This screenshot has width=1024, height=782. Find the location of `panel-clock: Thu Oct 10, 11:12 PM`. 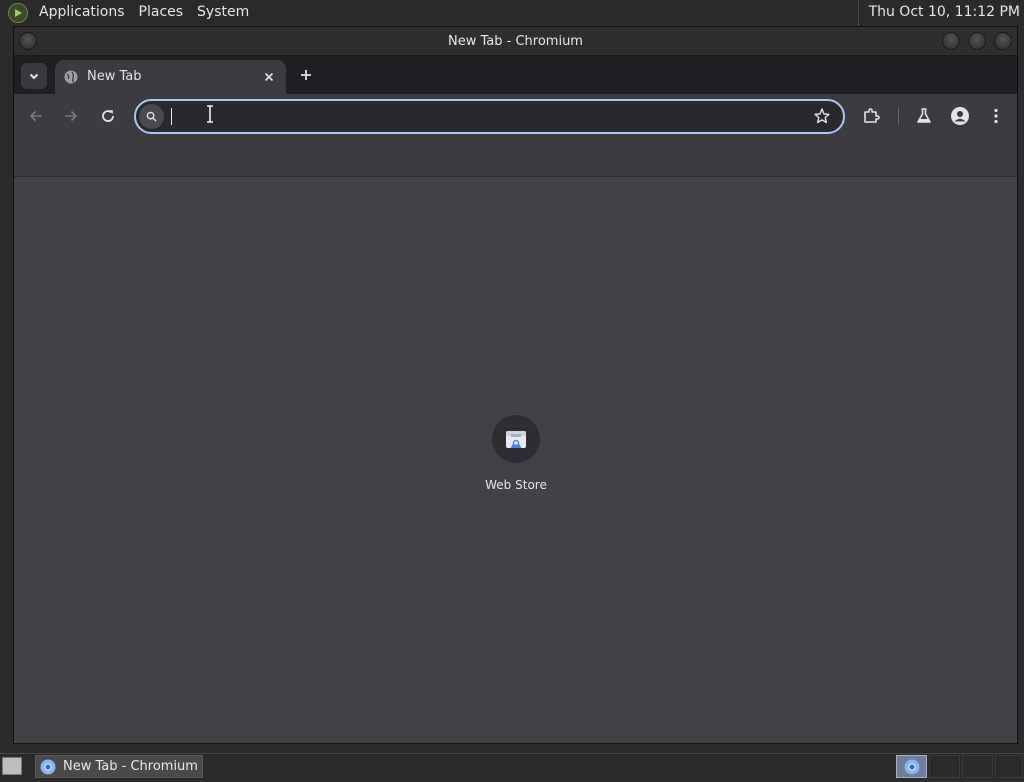

panel-clock: Thu Oct 10, 11:12 PM is located at coordinates (938, 12).